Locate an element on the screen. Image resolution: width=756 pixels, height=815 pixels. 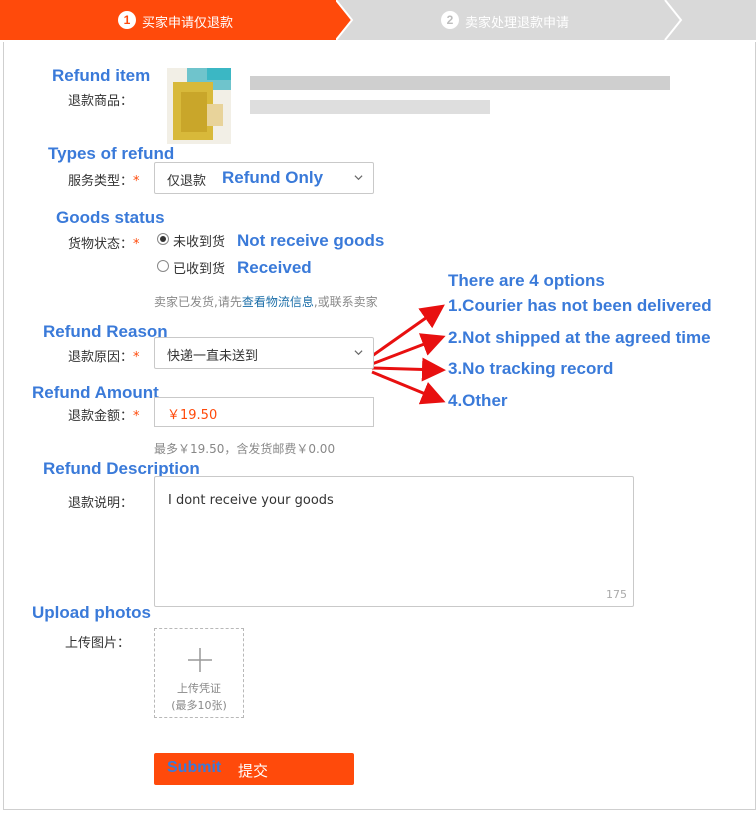
annotation-upload-photos: Upload photos is located at coordinates (91, 612).